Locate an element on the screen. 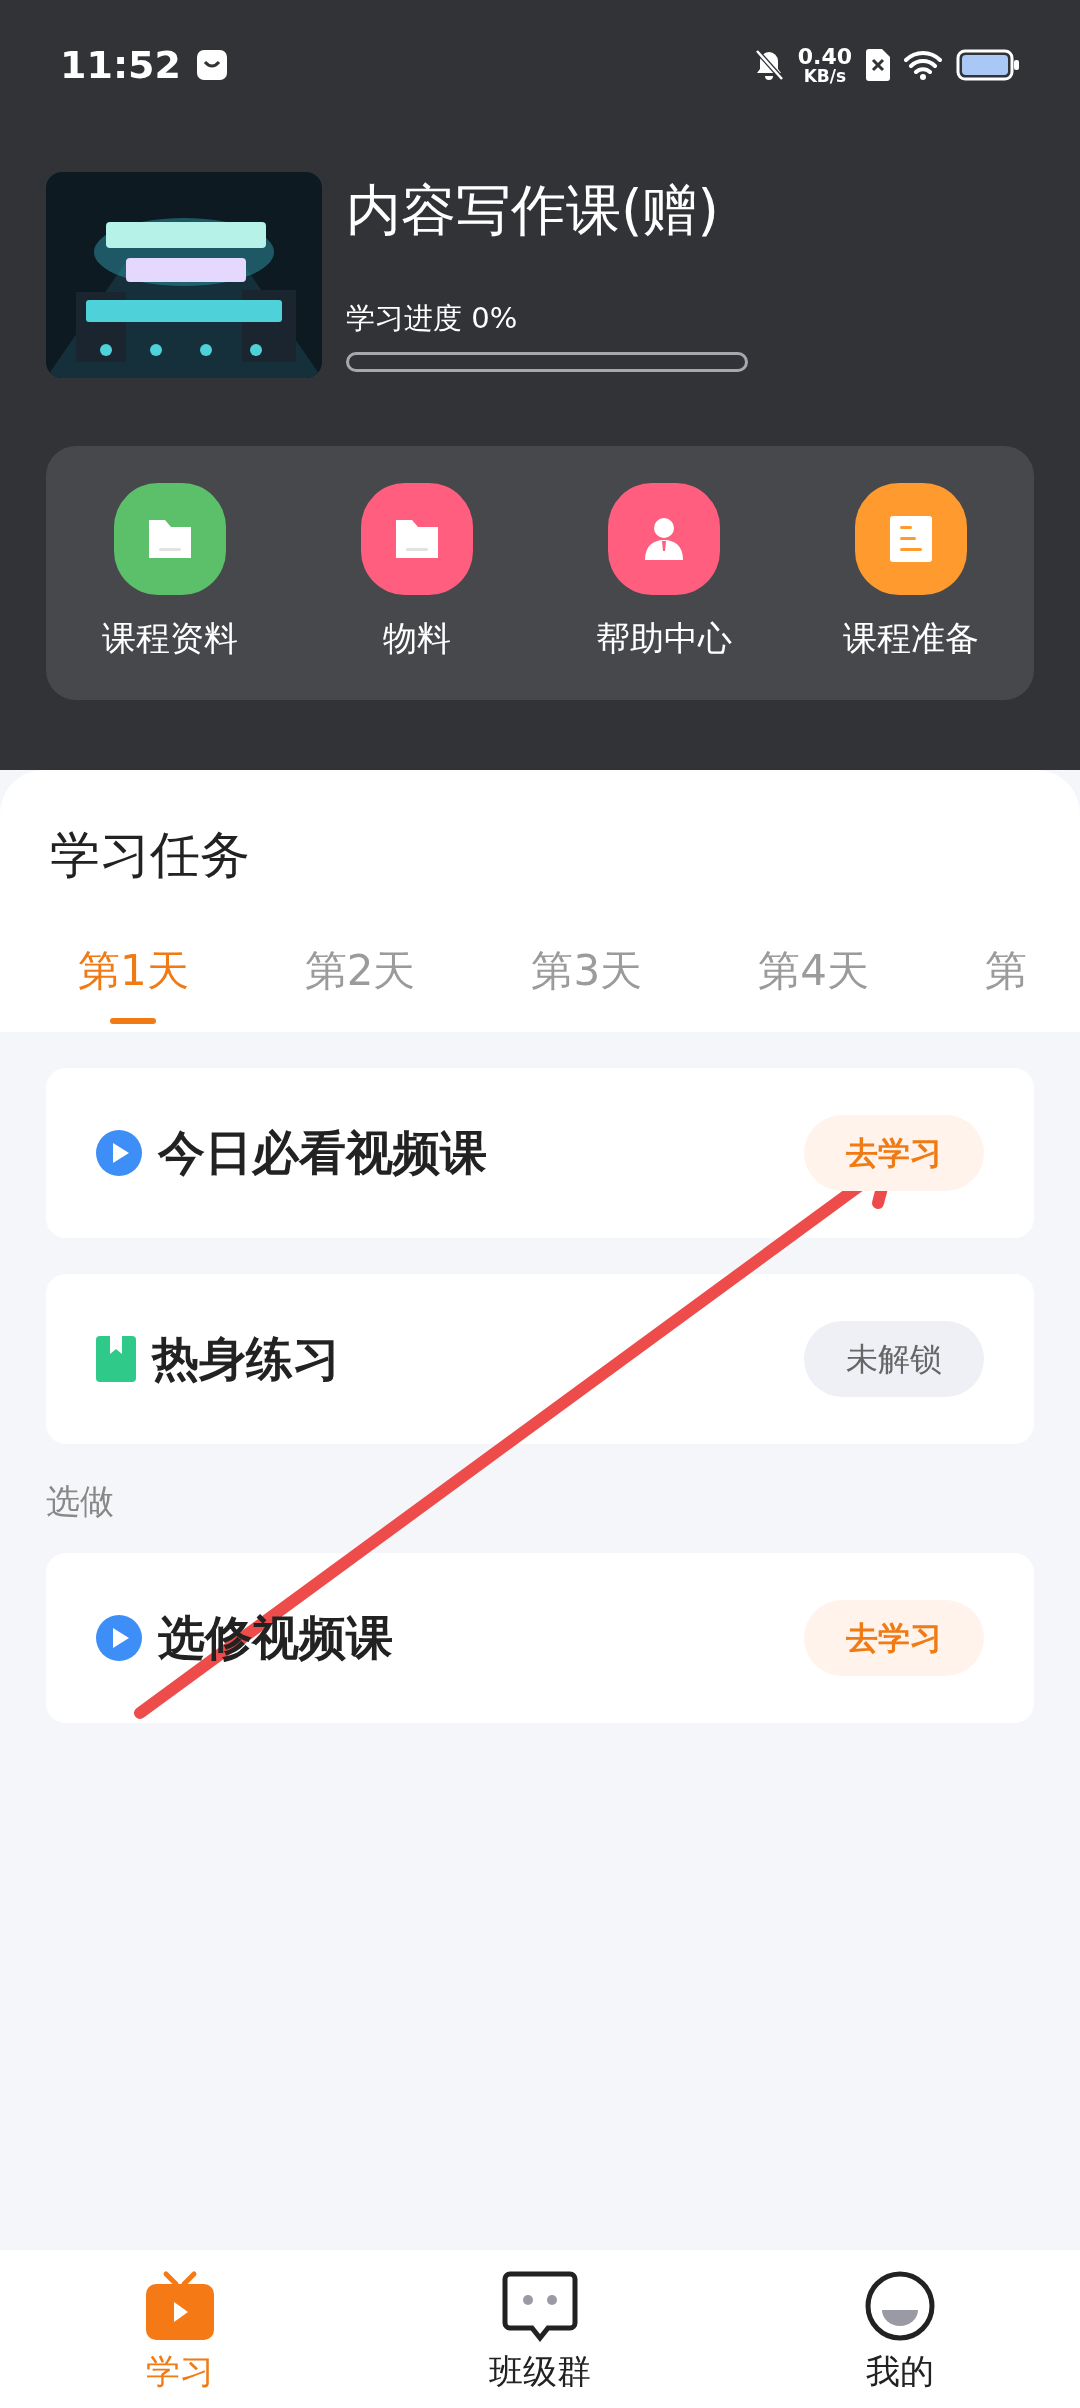 The height and width of the screenshot is (2408, 1080). task-action-button: 未解锁 is located at coordinates (894, 1359).